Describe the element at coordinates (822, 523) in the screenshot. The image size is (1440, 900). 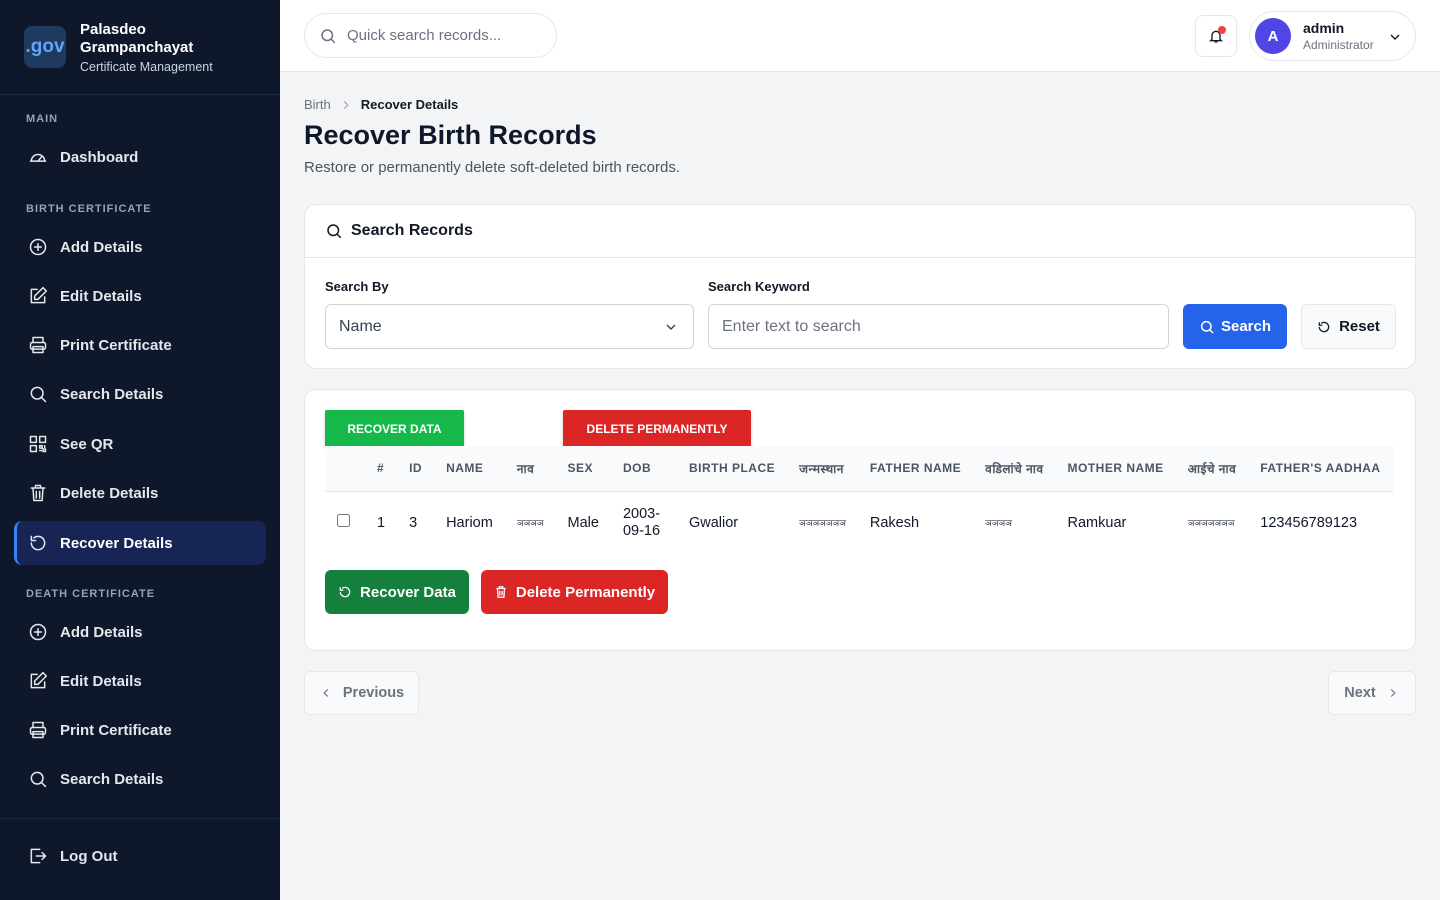
I see `cell-birth-place-mr: ञञञञञञञ` at that location.